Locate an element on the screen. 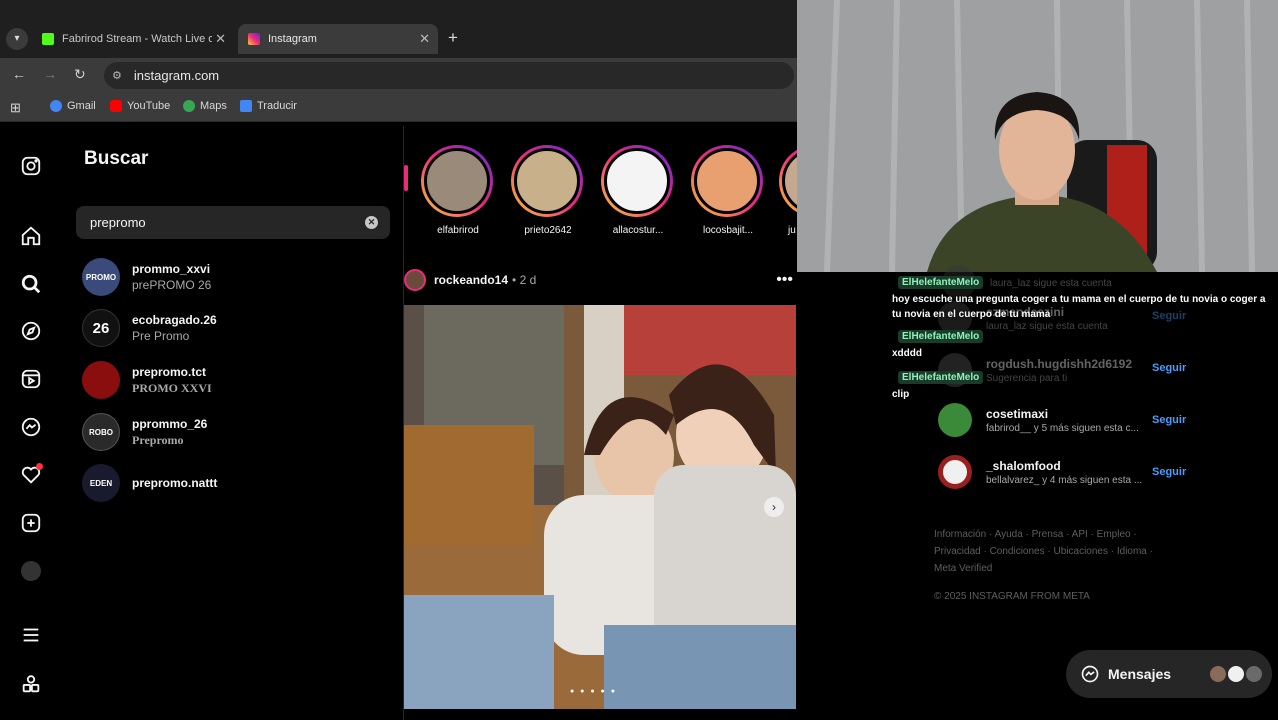 The image size is (1278, 720). reload-icon: ↻ is located at coordinates (80, 74).